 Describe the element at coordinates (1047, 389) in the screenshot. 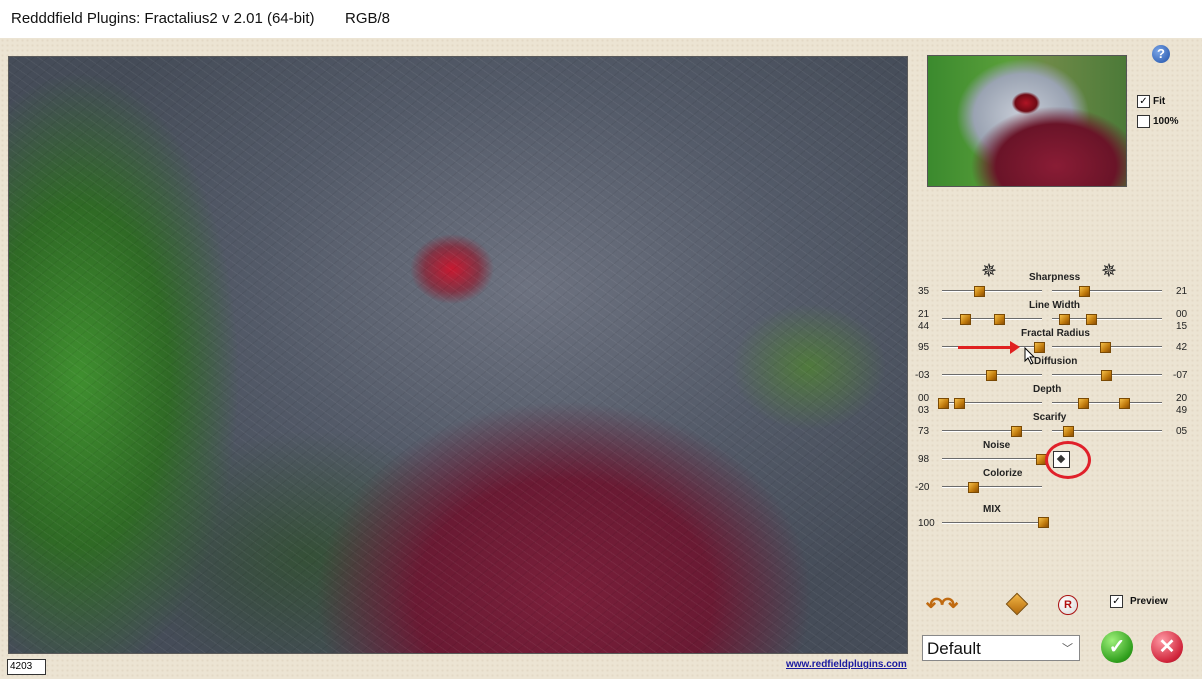

I see `depth-label: Depth` at that location.